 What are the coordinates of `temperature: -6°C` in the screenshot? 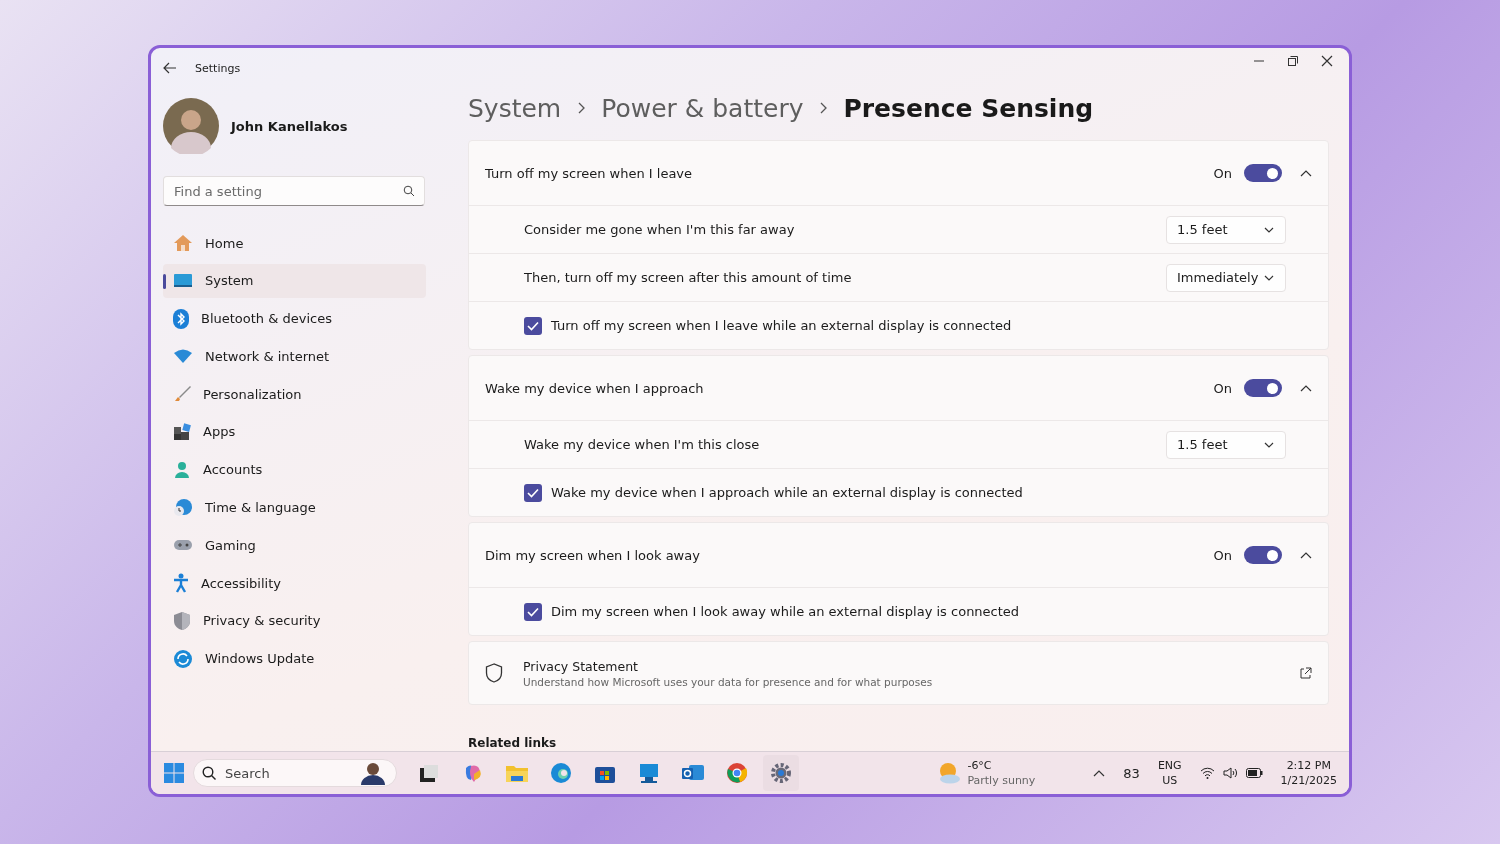 It's located at (979, 765).